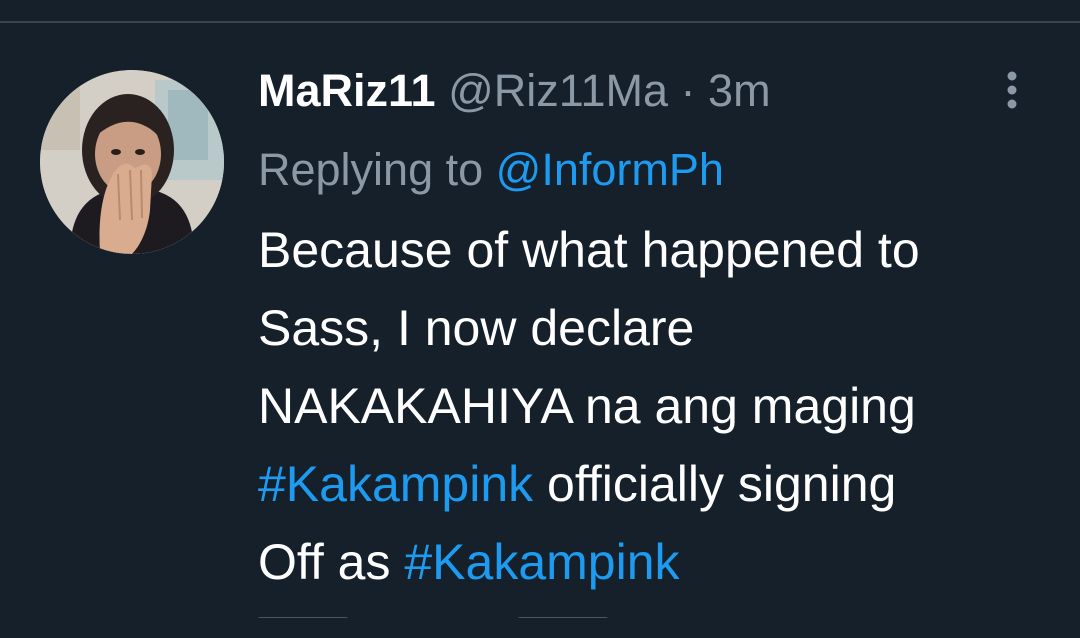 The image size is (1080, 638). I want to click on reply-icon, so click(303, 617).